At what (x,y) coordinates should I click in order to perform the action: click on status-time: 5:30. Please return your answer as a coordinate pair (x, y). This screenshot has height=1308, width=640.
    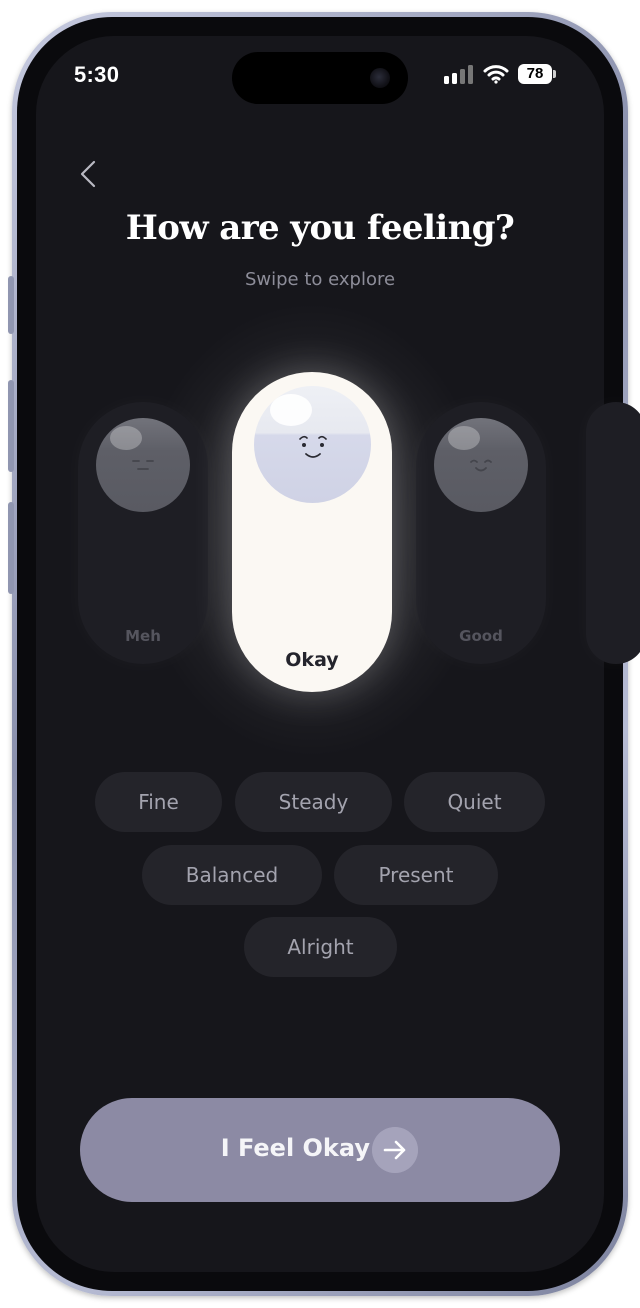
    Looking at the image, I should click on (97, 74).